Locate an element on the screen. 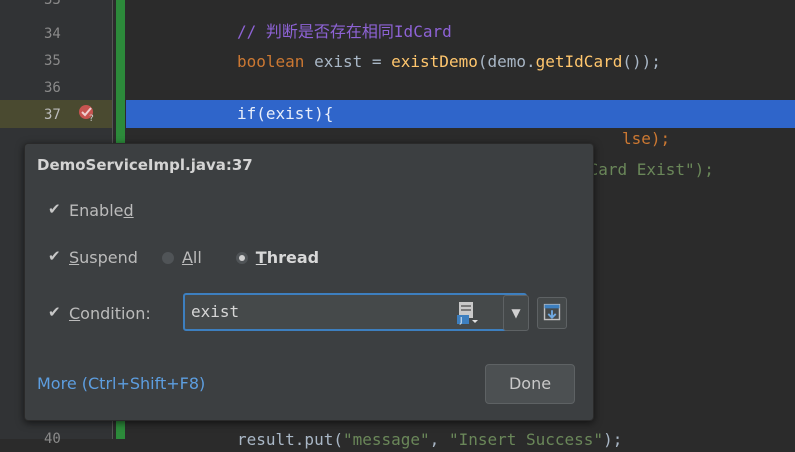 Image resolution: width=795 pixels, height=452 pixels. line-number-current: 37 is located at coordinates (52, 115).